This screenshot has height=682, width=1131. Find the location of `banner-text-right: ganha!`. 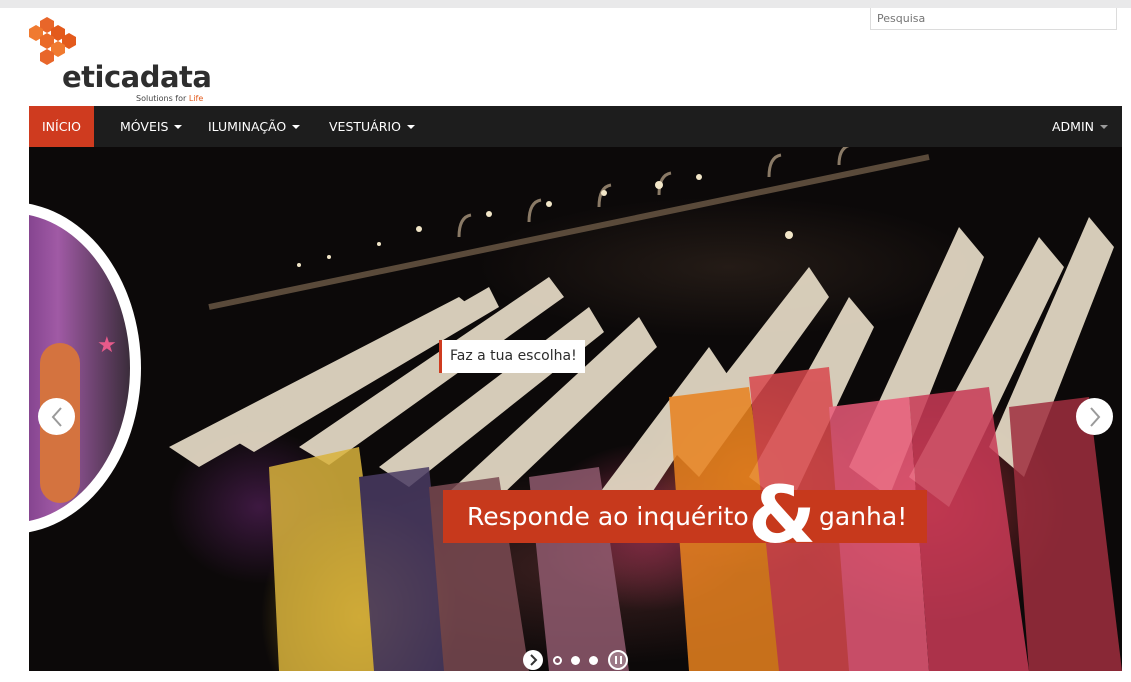

banner-text-right: ganha! is located at coordinates (863, 516).